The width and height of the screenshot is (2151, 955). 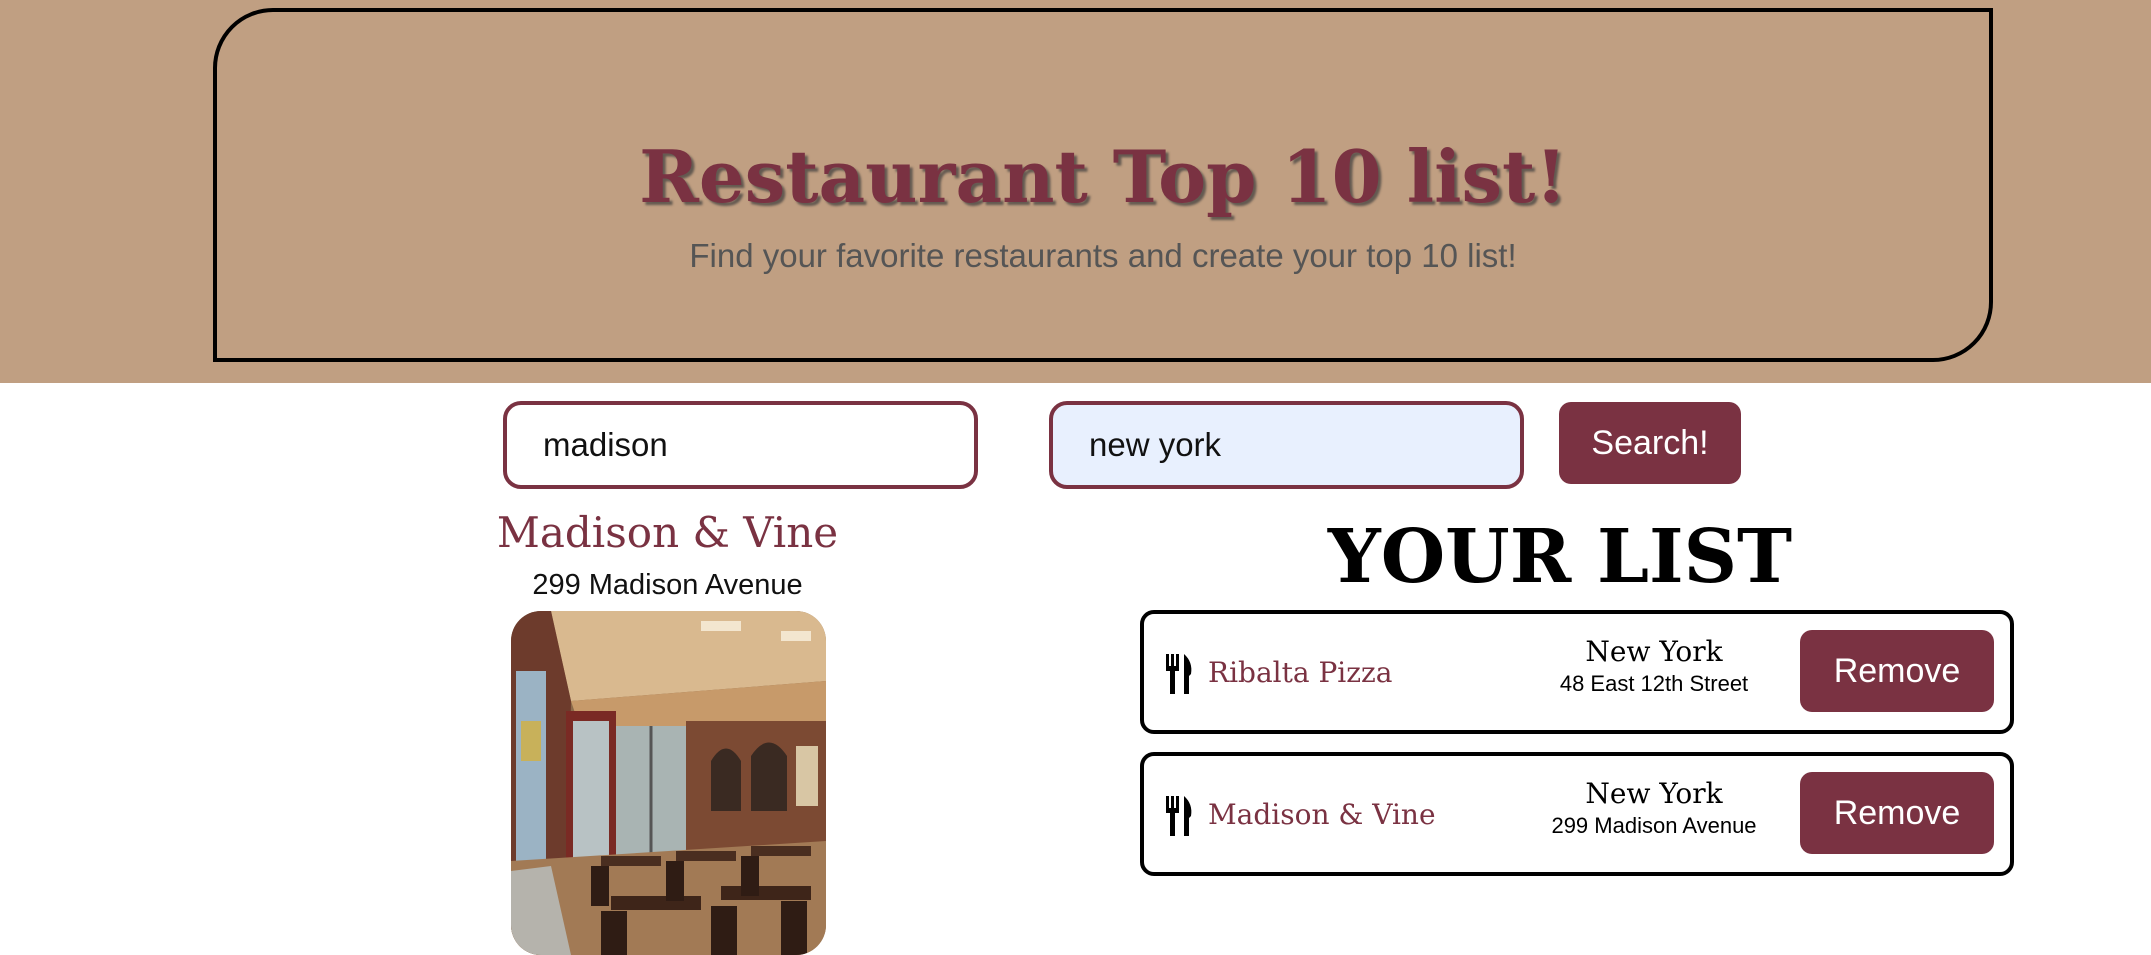 I want to click on search-location-input, so click(x=1286, y=445).